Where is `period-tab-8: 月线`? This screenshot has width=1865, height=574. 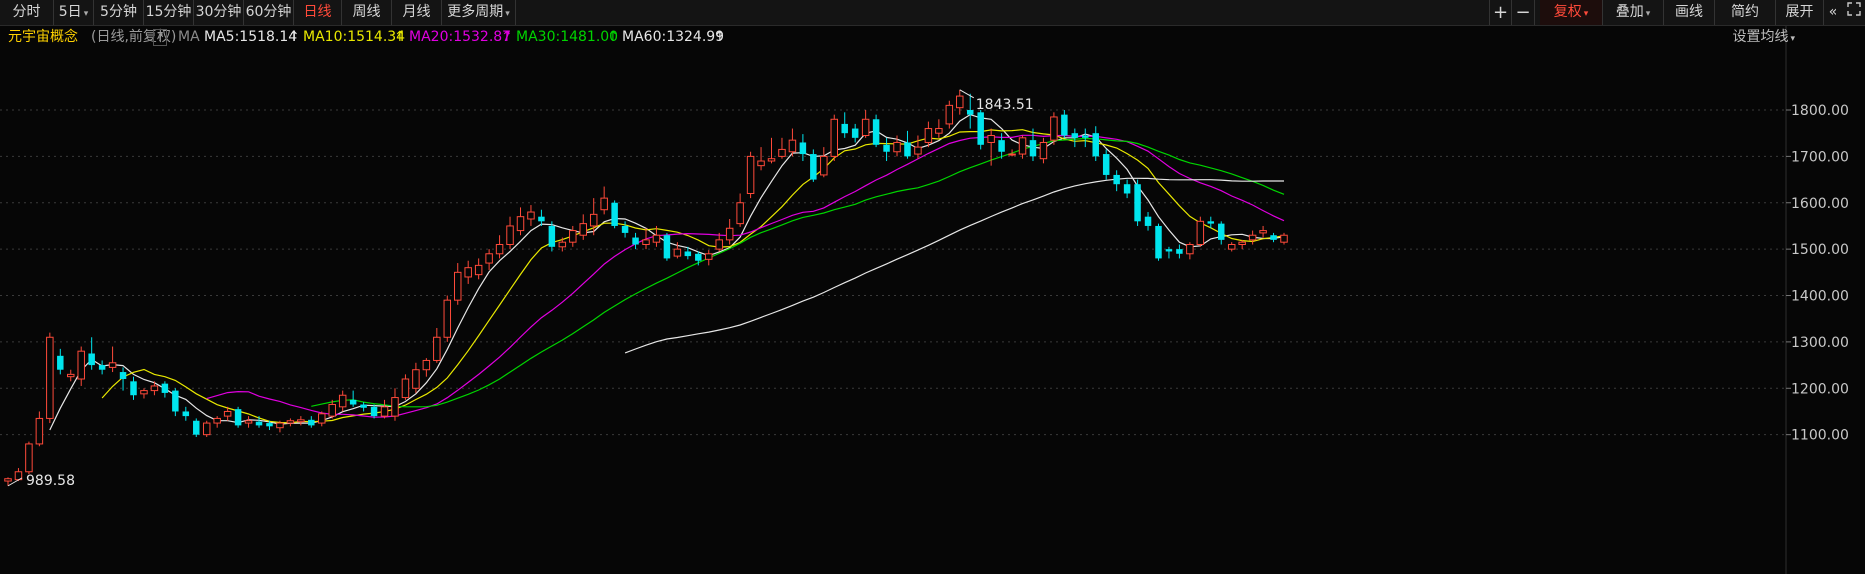
period-tab-8: 月线 is located at coordinates (417, 12).